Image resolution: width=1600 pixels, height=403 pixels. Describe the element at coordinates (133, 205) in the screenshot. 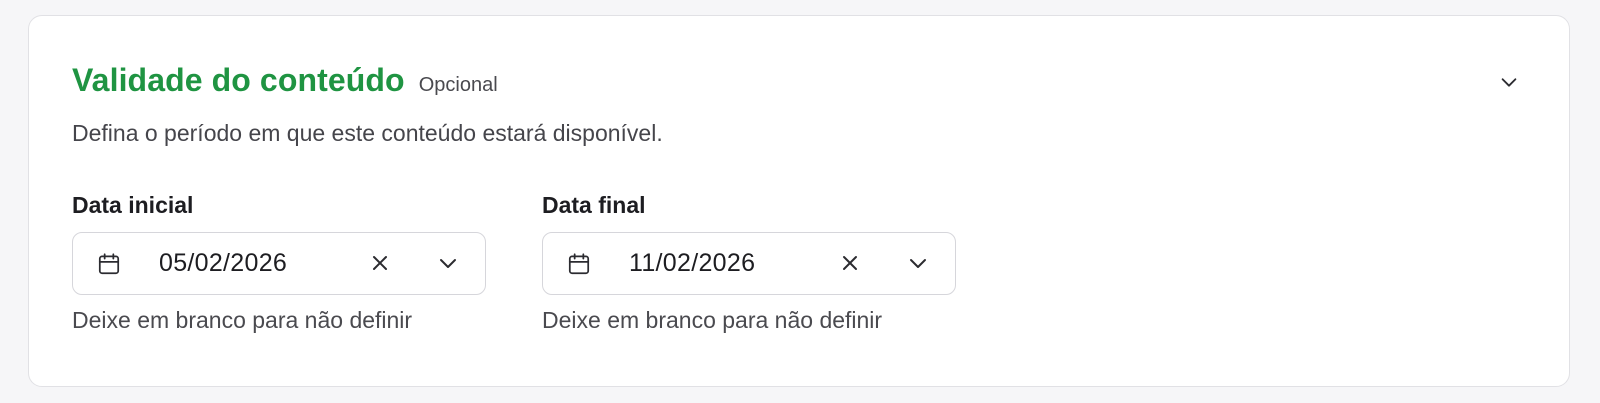

I see `start-date-label: Data inicial` at that location.